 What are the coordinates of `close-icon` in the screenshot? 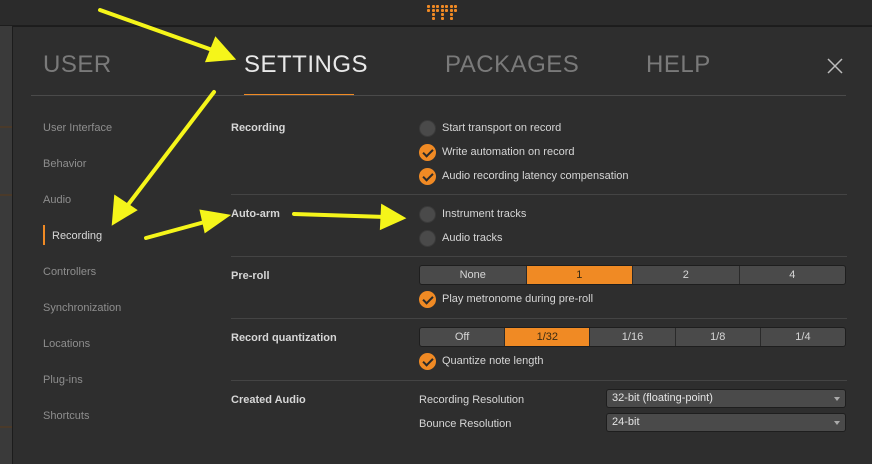 It's located at (835, 66).